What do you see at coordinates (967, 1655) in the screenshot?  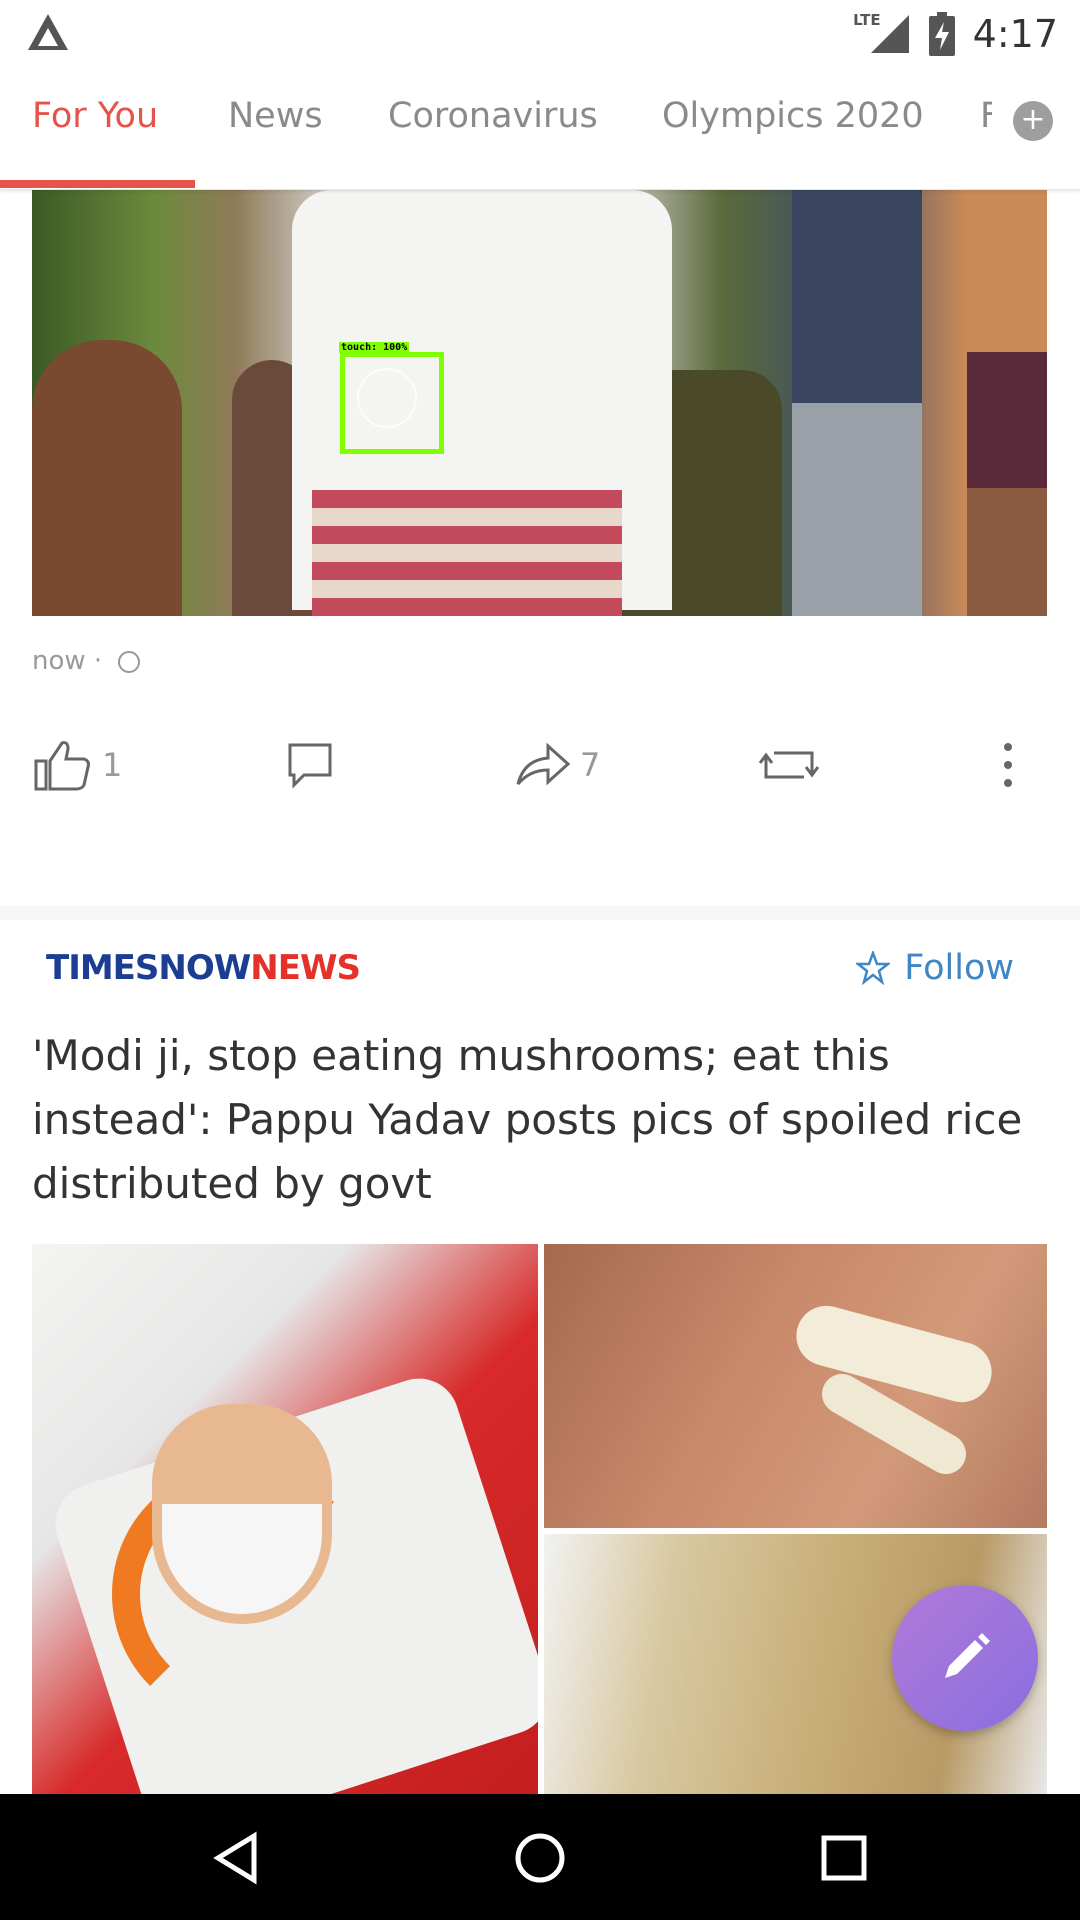 I see `pencil-icon` at bounding box center [967, 1655].